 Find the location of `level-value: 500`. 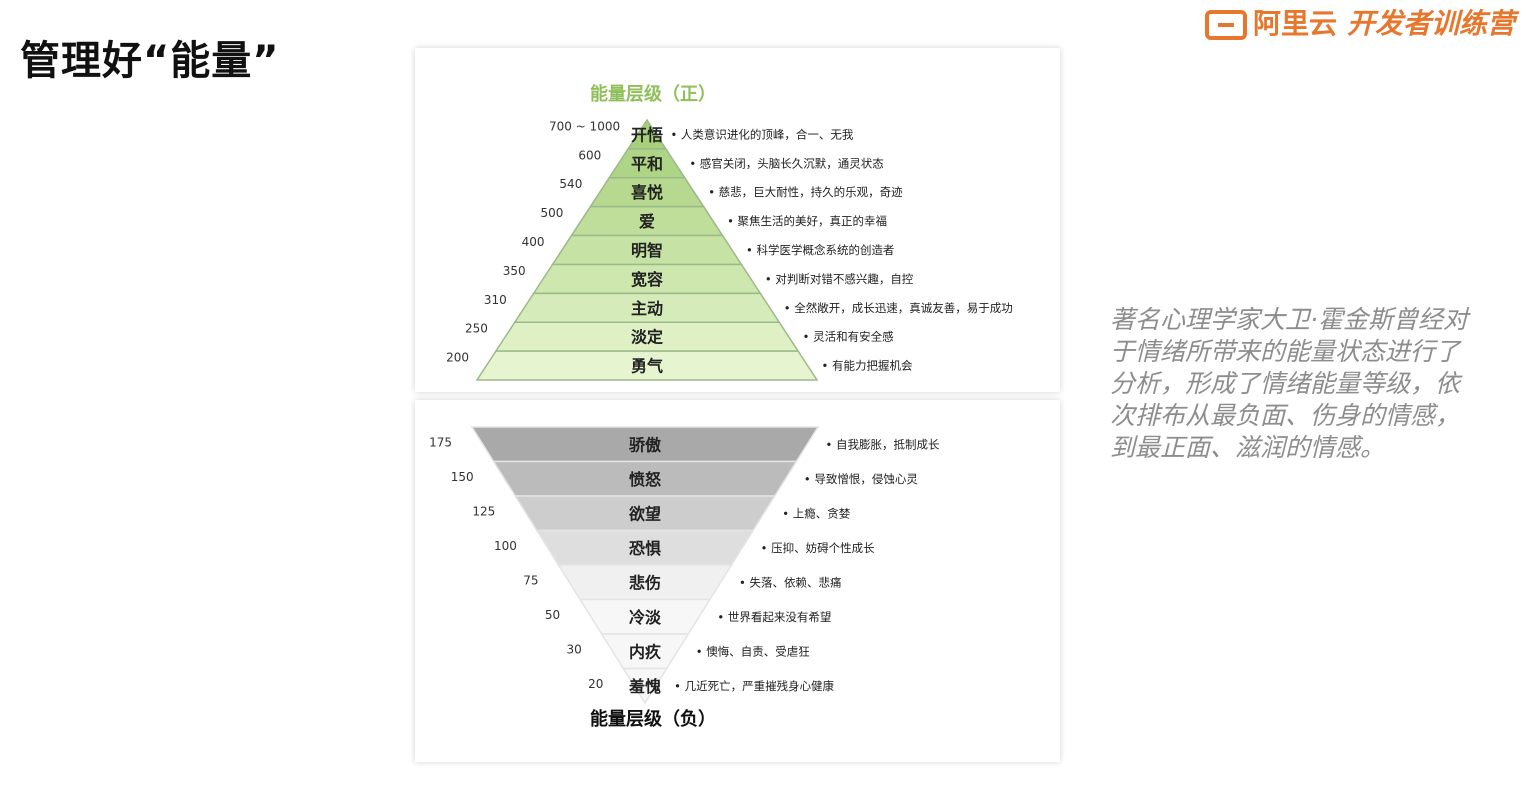

level-value: 500 is located at coordinates (552, 213).